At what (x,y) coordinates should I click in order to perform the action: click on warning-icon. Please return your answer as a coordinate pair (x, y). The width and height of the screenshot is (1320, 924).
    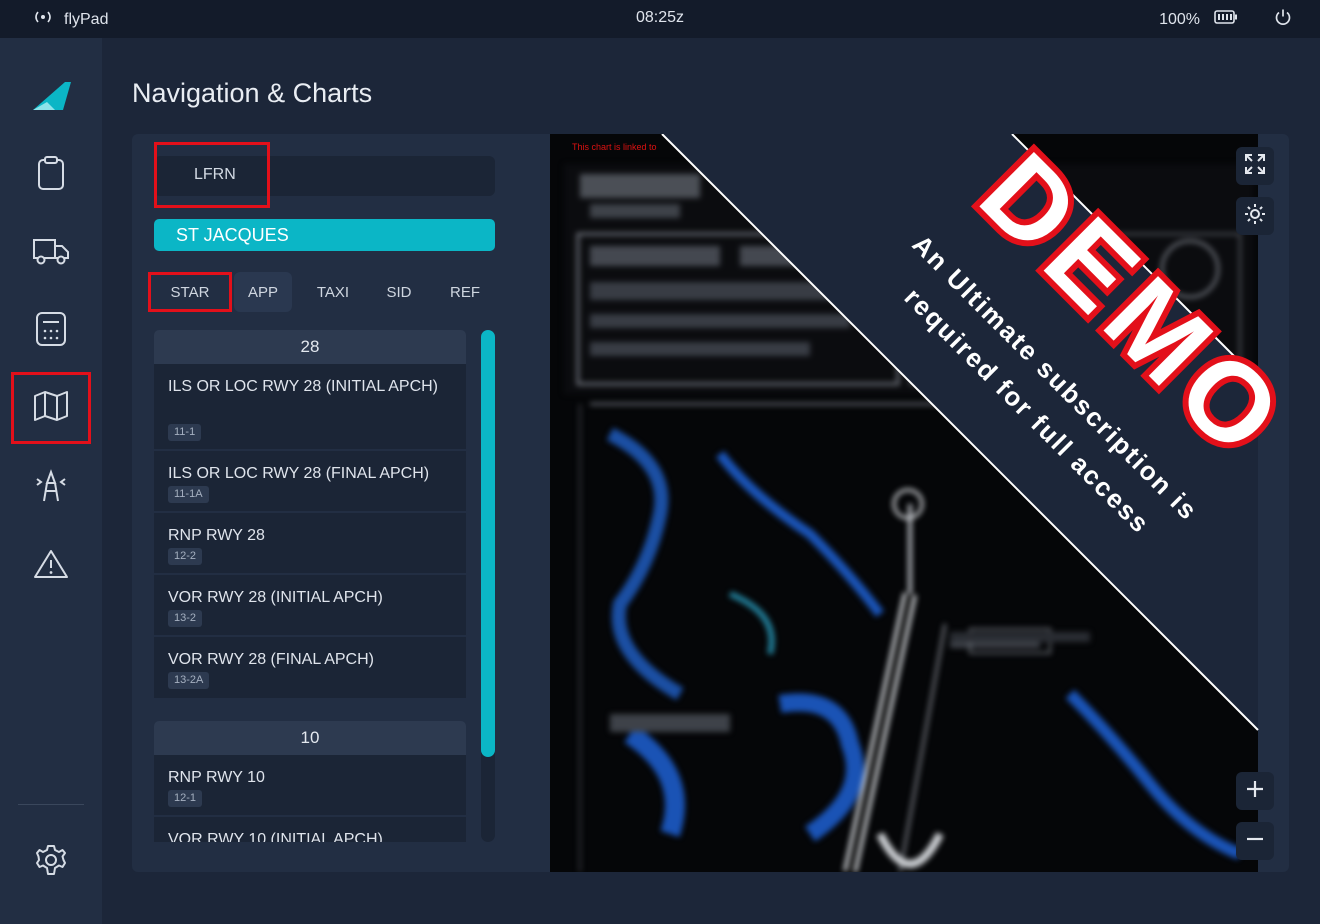
    Looking at the image, I should click on (51, 566).